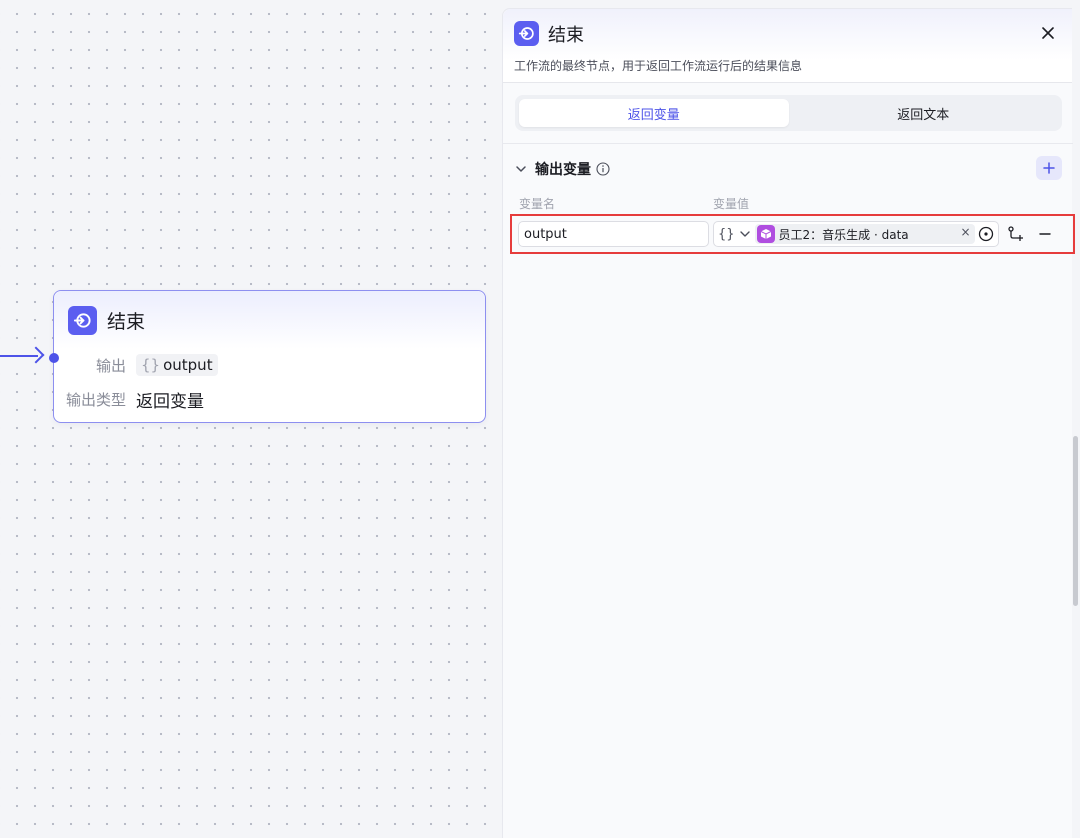  I want to click on column-header-value: 变量值, so click(731, 204).